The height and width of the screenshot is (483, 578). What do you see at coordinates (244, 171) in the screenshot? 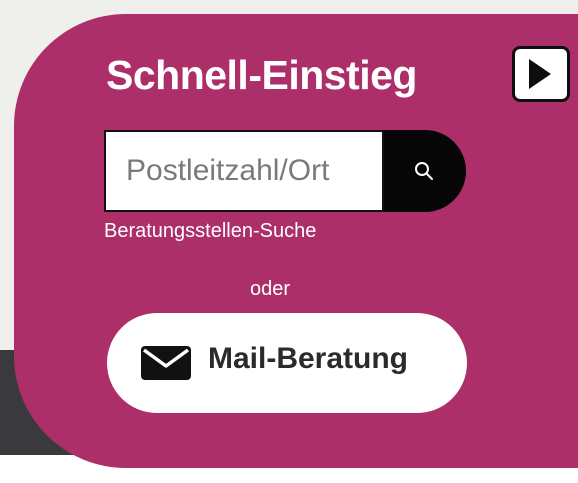
I see `postal-code-input` at bounding box center [244, 171].